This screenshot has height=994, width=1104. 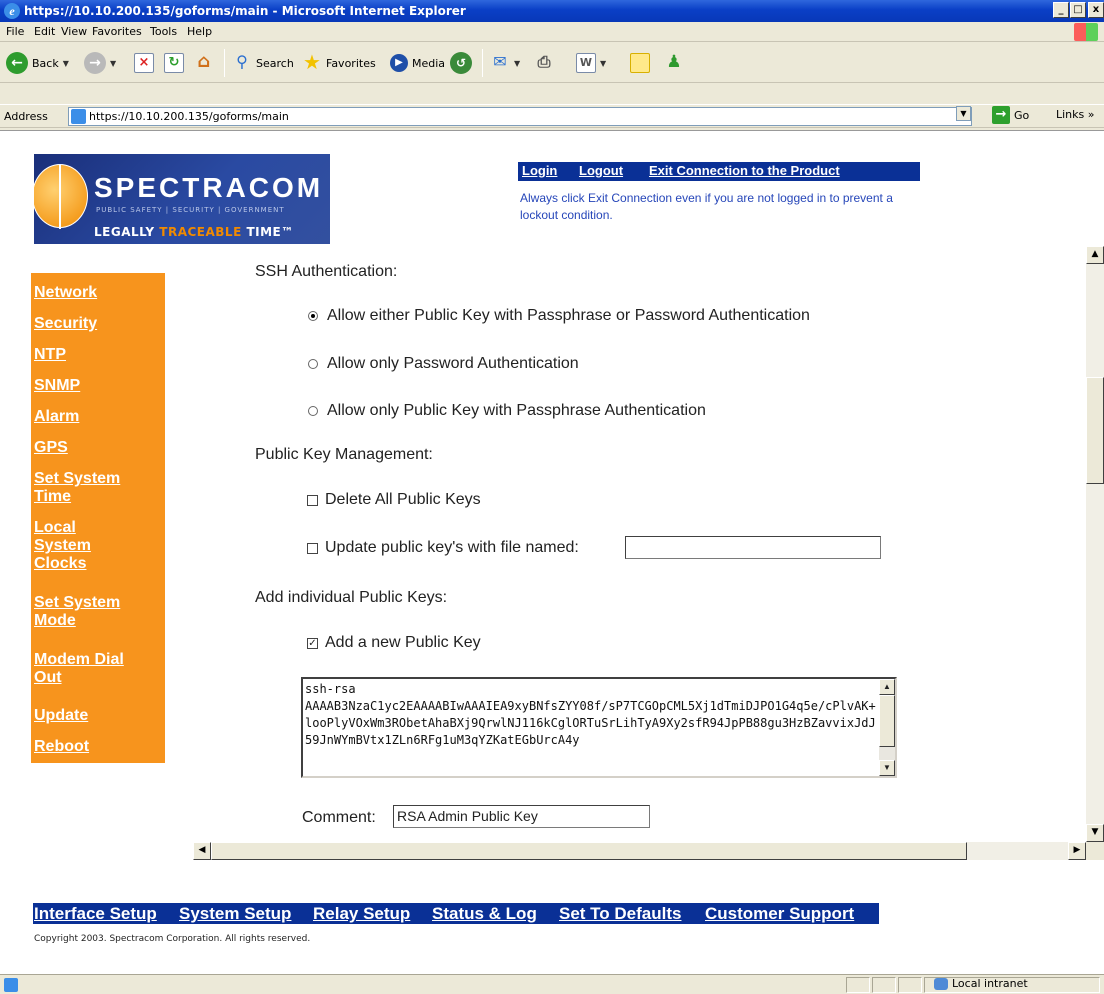 What do you see at coordinates (163, 31) in the screenshot?
I see `menu-tools: Tools` at bounding box center [163, 31].